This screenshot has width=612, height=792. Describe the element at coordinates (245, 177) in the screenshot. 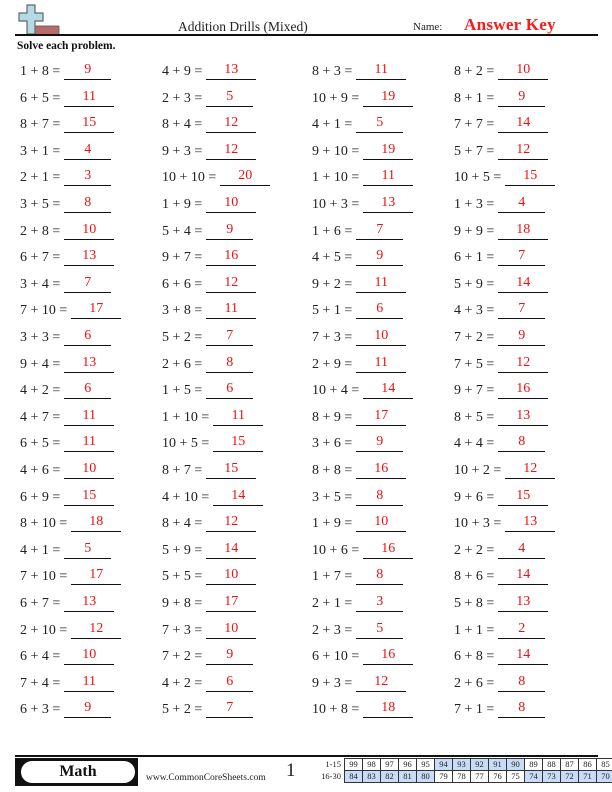

I see `answer-blank: 20` at that location.